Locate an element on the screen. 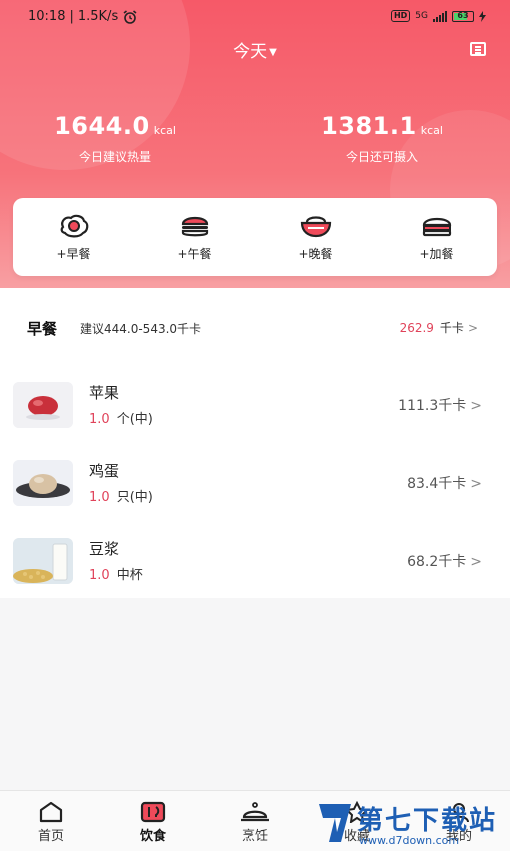  food-name: 豆浆 is located at coordinates (104, 549).